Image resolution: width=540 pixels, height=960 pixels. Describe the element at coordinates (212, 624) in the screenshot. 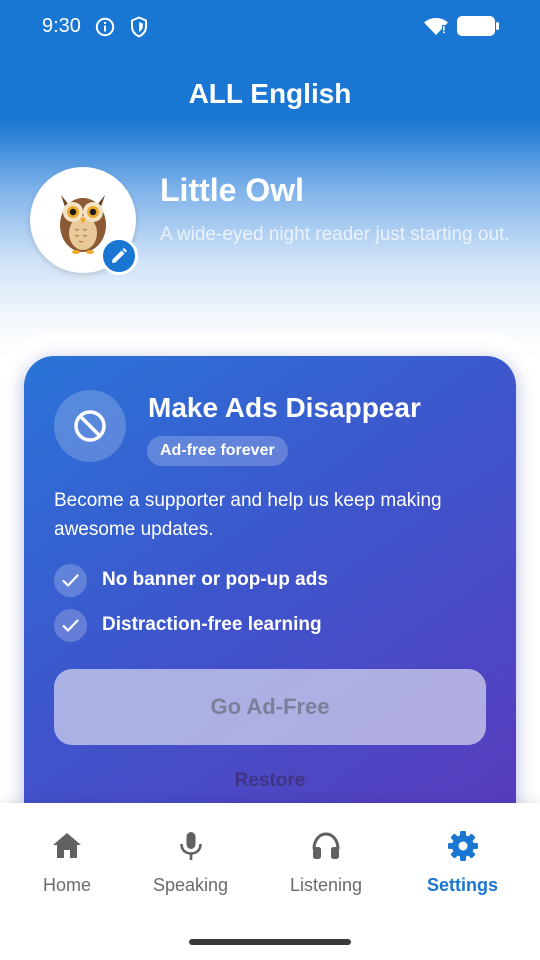

I see `feature-text: Distraction-free learning` at that location.